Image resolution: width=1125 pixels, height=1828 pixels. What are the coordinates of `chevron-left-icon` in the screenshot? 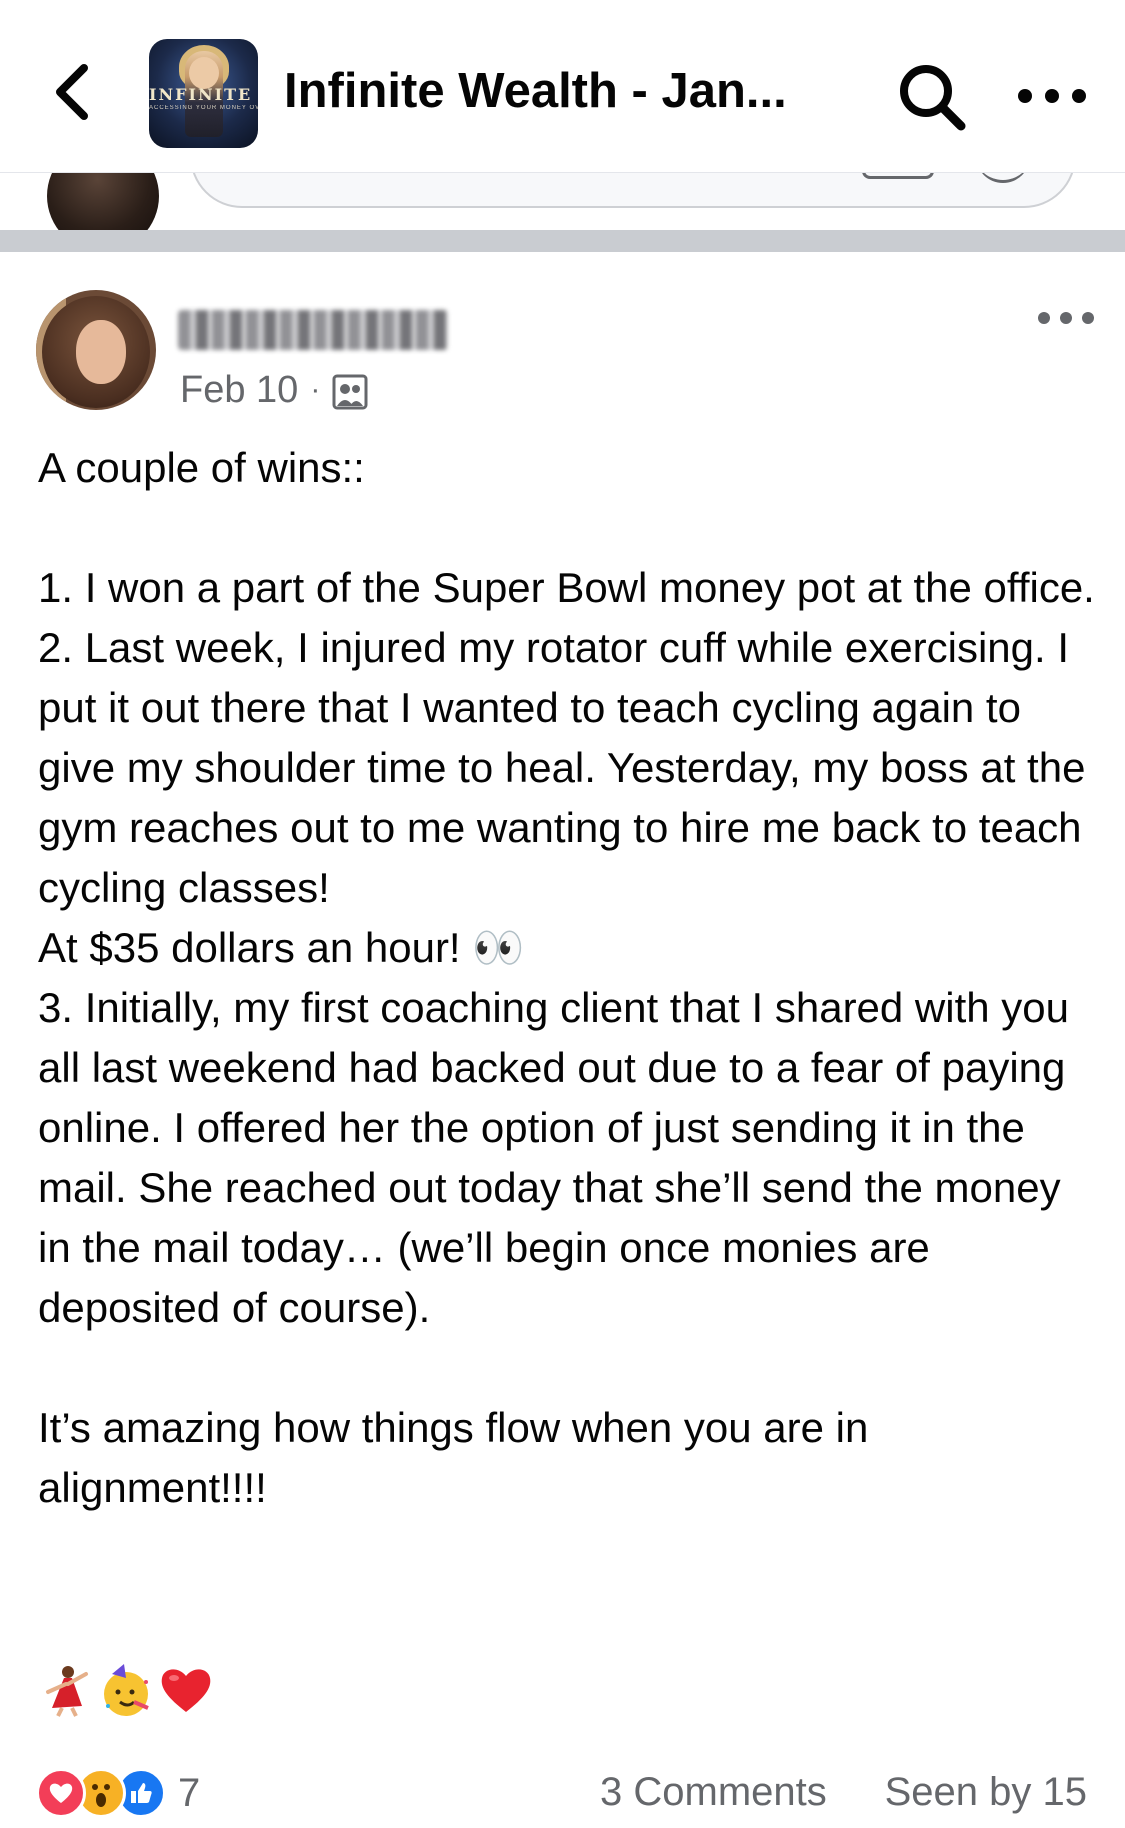 It's located at (72, 92).